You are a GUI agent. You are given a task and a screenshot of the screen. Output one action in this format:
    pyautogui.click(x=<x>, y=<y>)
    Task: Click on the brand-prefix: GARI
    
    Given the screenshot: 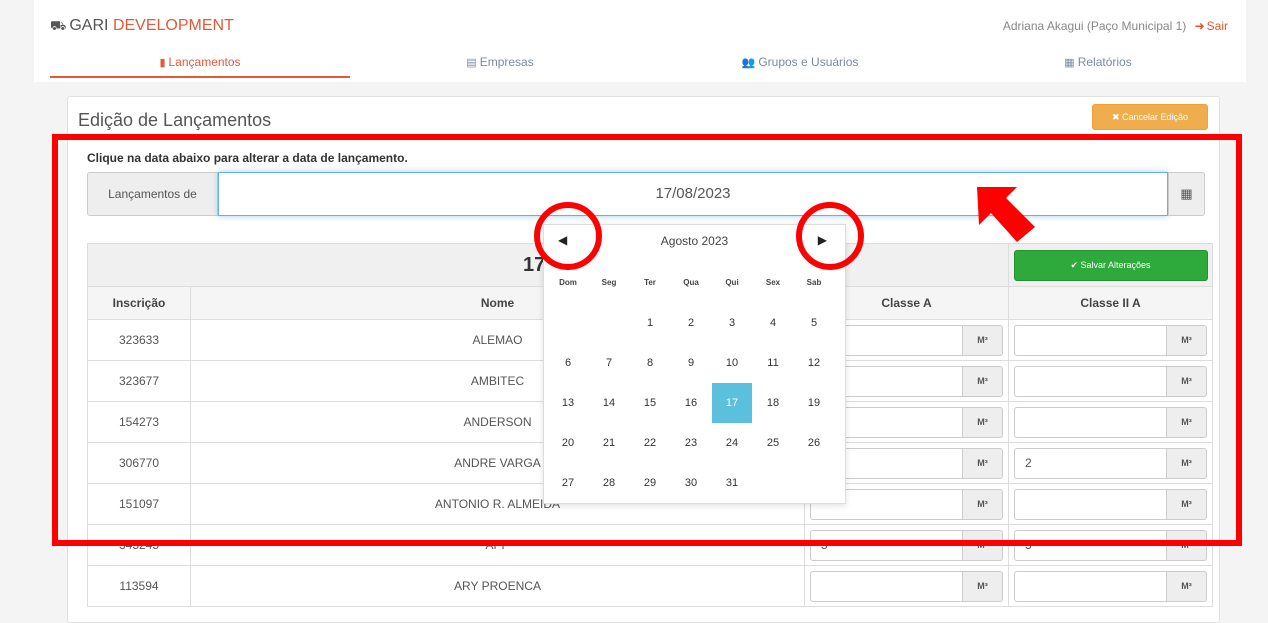 What is the action you would take?
    pyautogui.click(x=89, y=25)
    